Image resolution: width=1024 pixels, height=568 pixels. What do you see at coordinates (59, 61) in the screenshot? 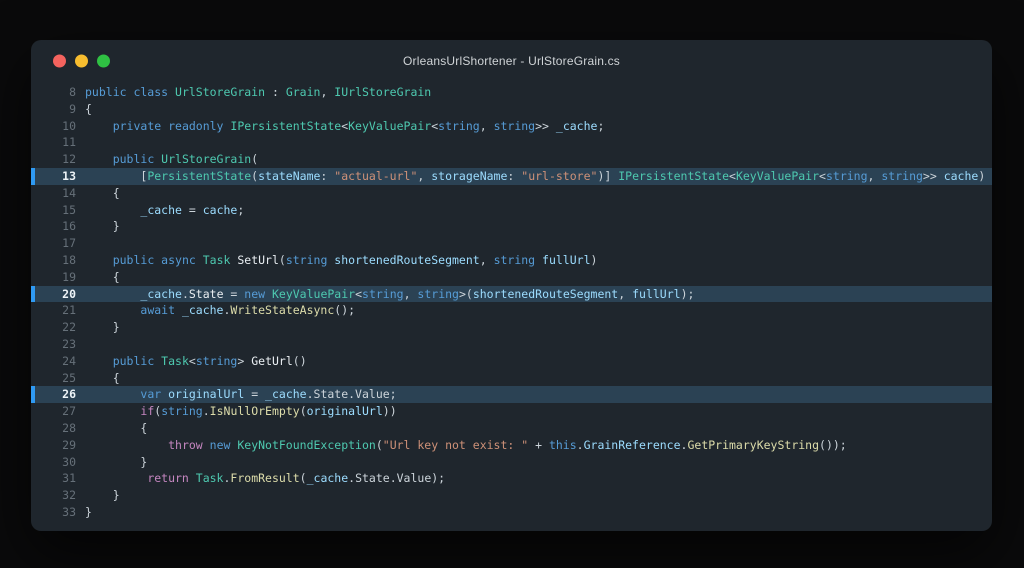
I see `close-button` at bounding box center [59, 61].